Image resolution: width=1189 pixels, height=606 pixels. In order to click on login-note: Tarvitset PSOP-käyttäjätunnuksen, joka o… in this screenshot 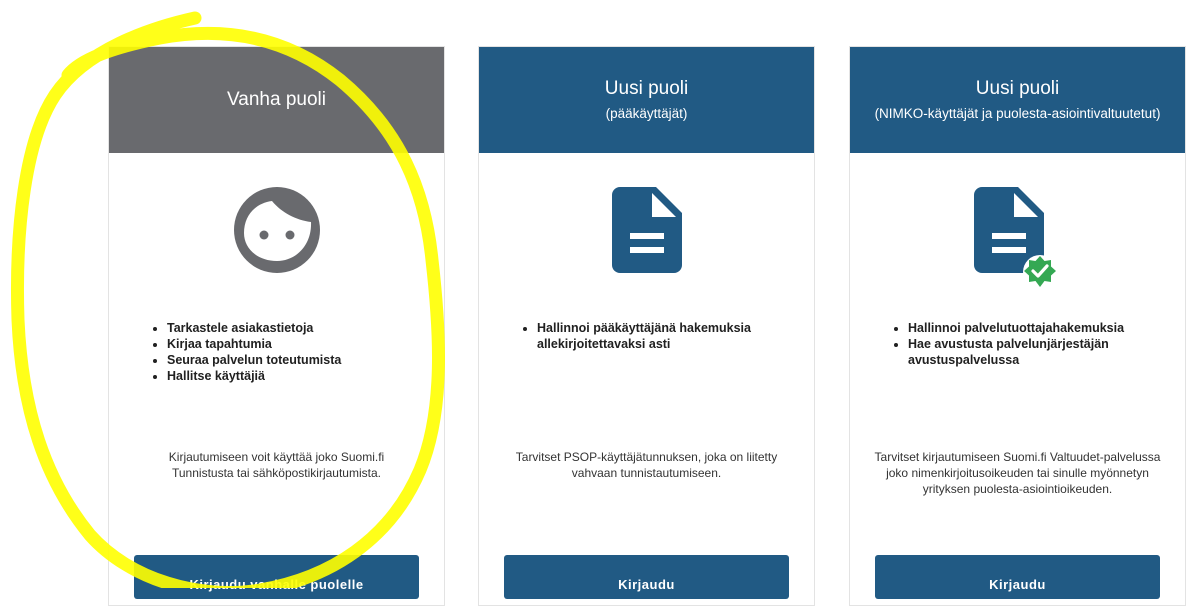, I will do `click(646, 465)`.